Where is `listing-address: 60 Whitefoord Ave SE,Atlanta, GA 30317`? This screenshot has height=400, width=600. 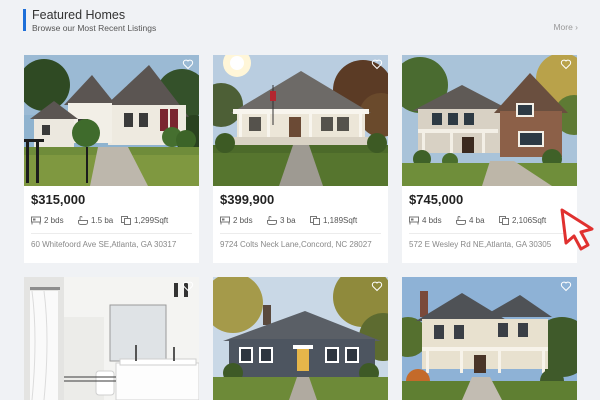
listing-address: 60 Whitefoord Ave SE,Atlanta, GA 30317 is located at coordinates (103, 244).